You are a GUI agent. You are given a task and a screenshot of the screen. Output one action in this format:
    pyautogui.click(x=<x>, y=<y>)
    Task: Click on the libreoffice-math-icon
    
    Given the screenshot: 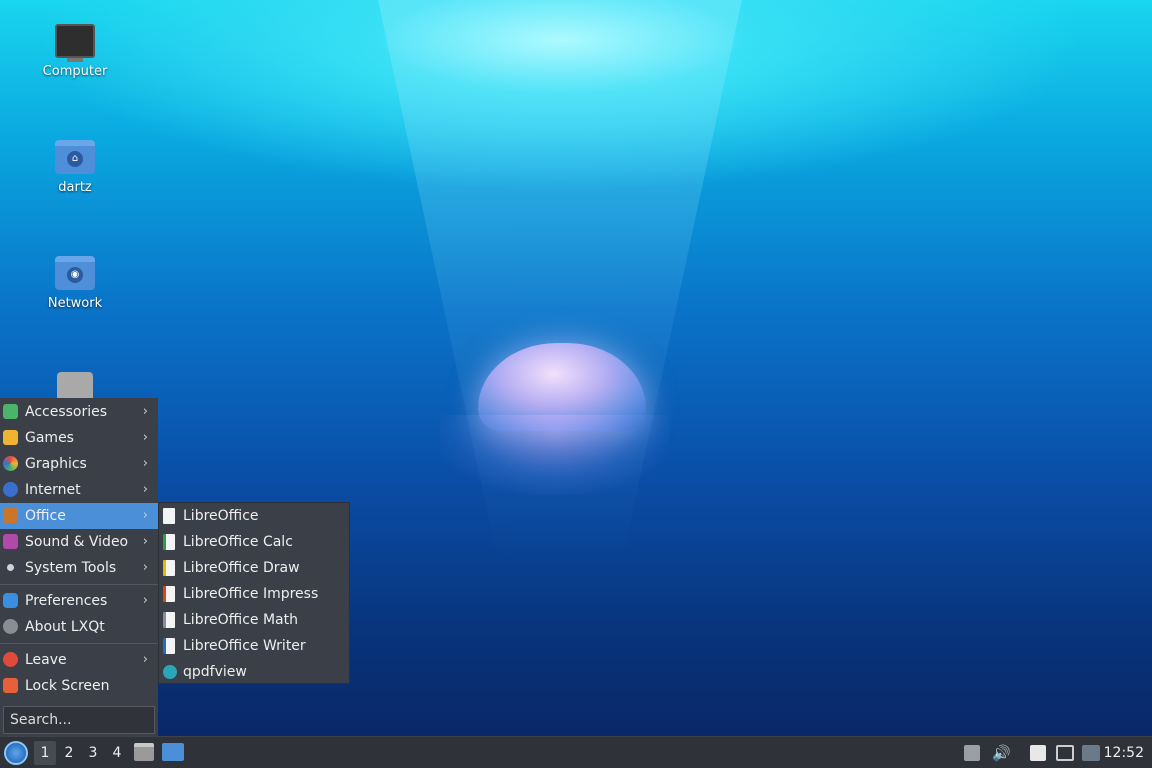 What is the action you would take?
    pyautogui.click(x=169, y=620)
    